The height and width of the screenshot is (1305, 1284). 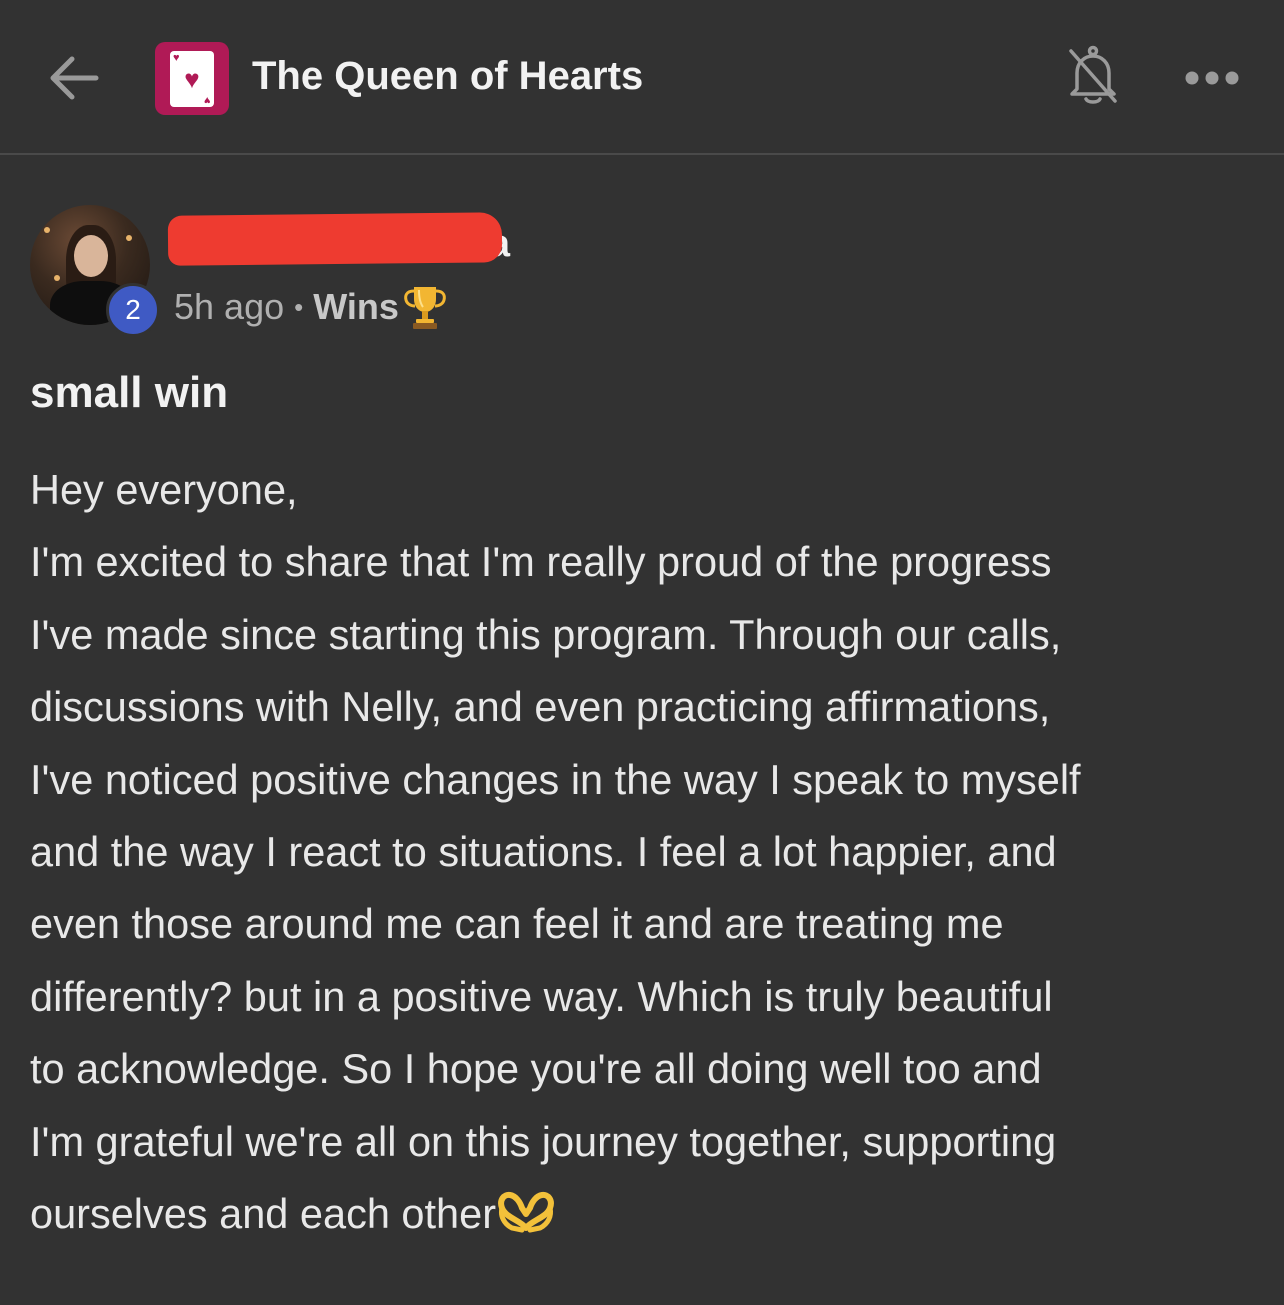 I want to click on top-bar: ♥ ♥ ♥ The Queen of Hearts, so click(x=642, y=77).